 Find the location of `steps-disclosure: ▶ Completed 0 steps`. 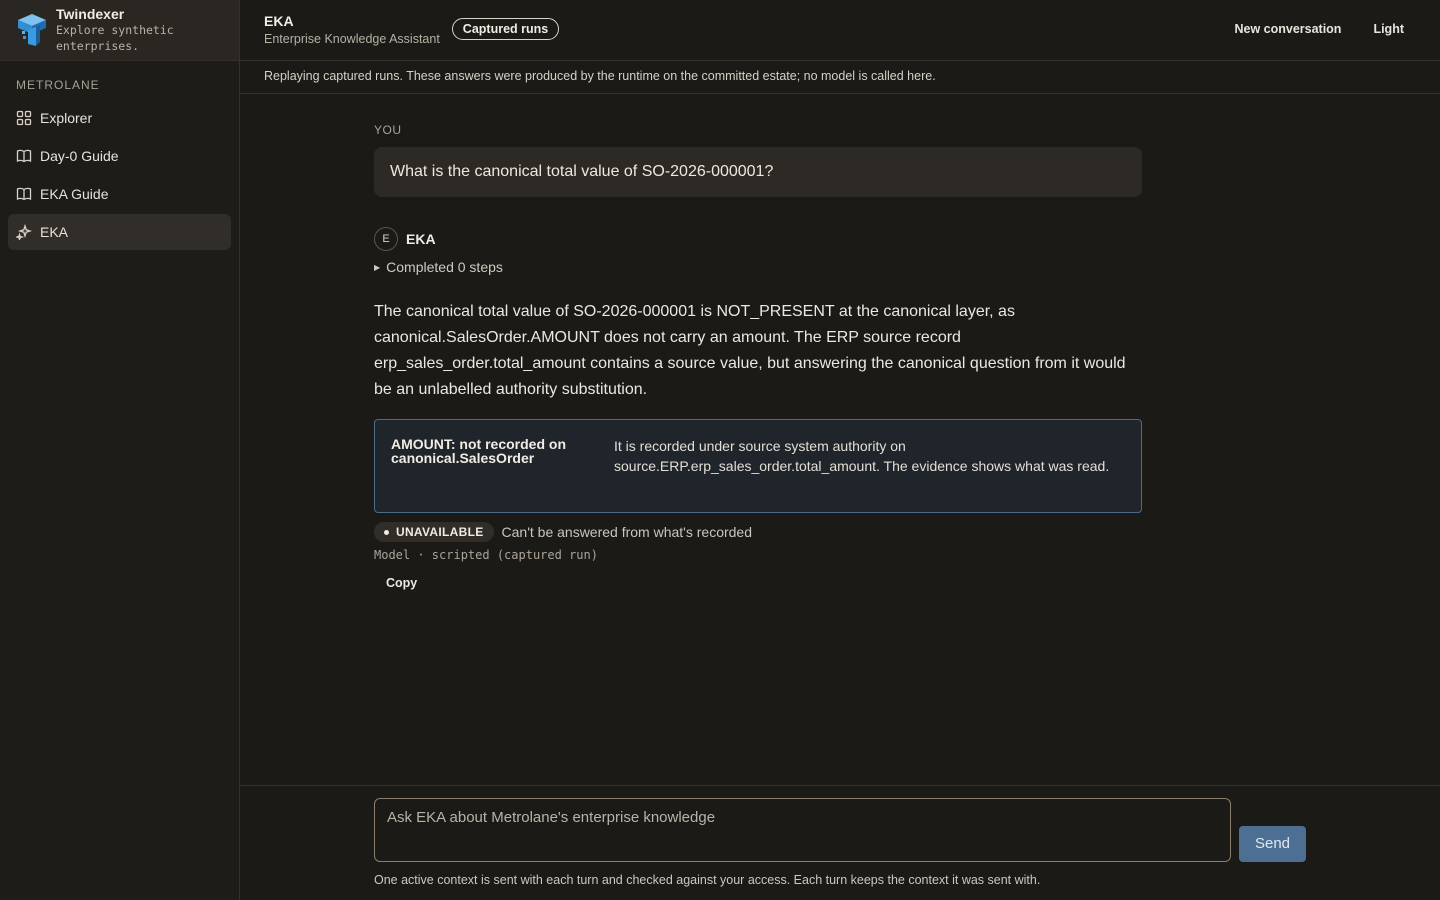

steps-disclosure: ▶ Completed 0 steps is located at coordinates (758, 267).